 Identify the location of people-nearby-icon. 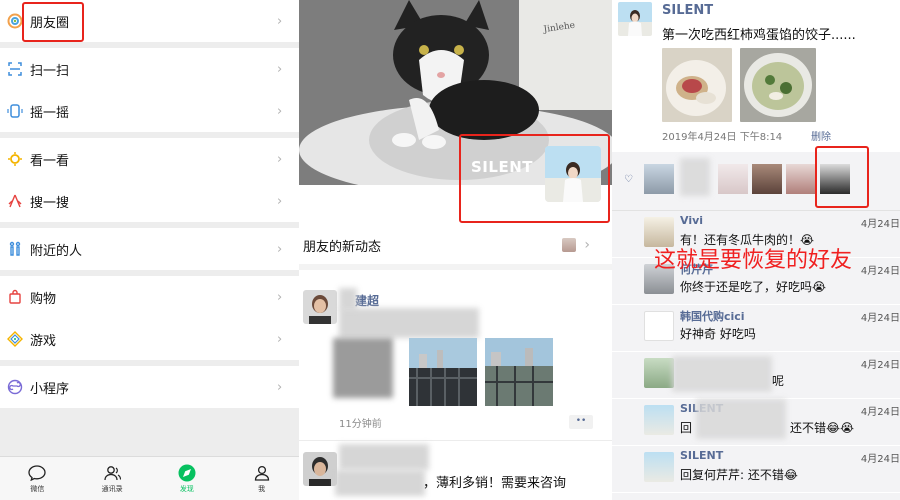
(15, 249).